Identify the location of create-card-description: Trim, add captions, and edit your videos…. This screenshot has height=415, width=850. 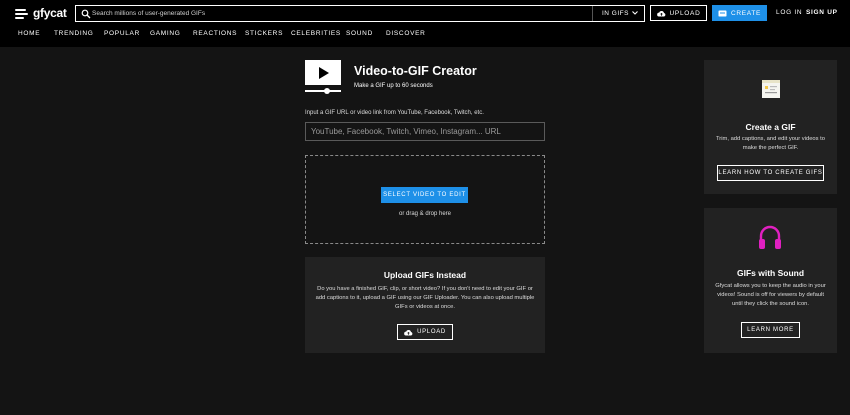
(770, 143).